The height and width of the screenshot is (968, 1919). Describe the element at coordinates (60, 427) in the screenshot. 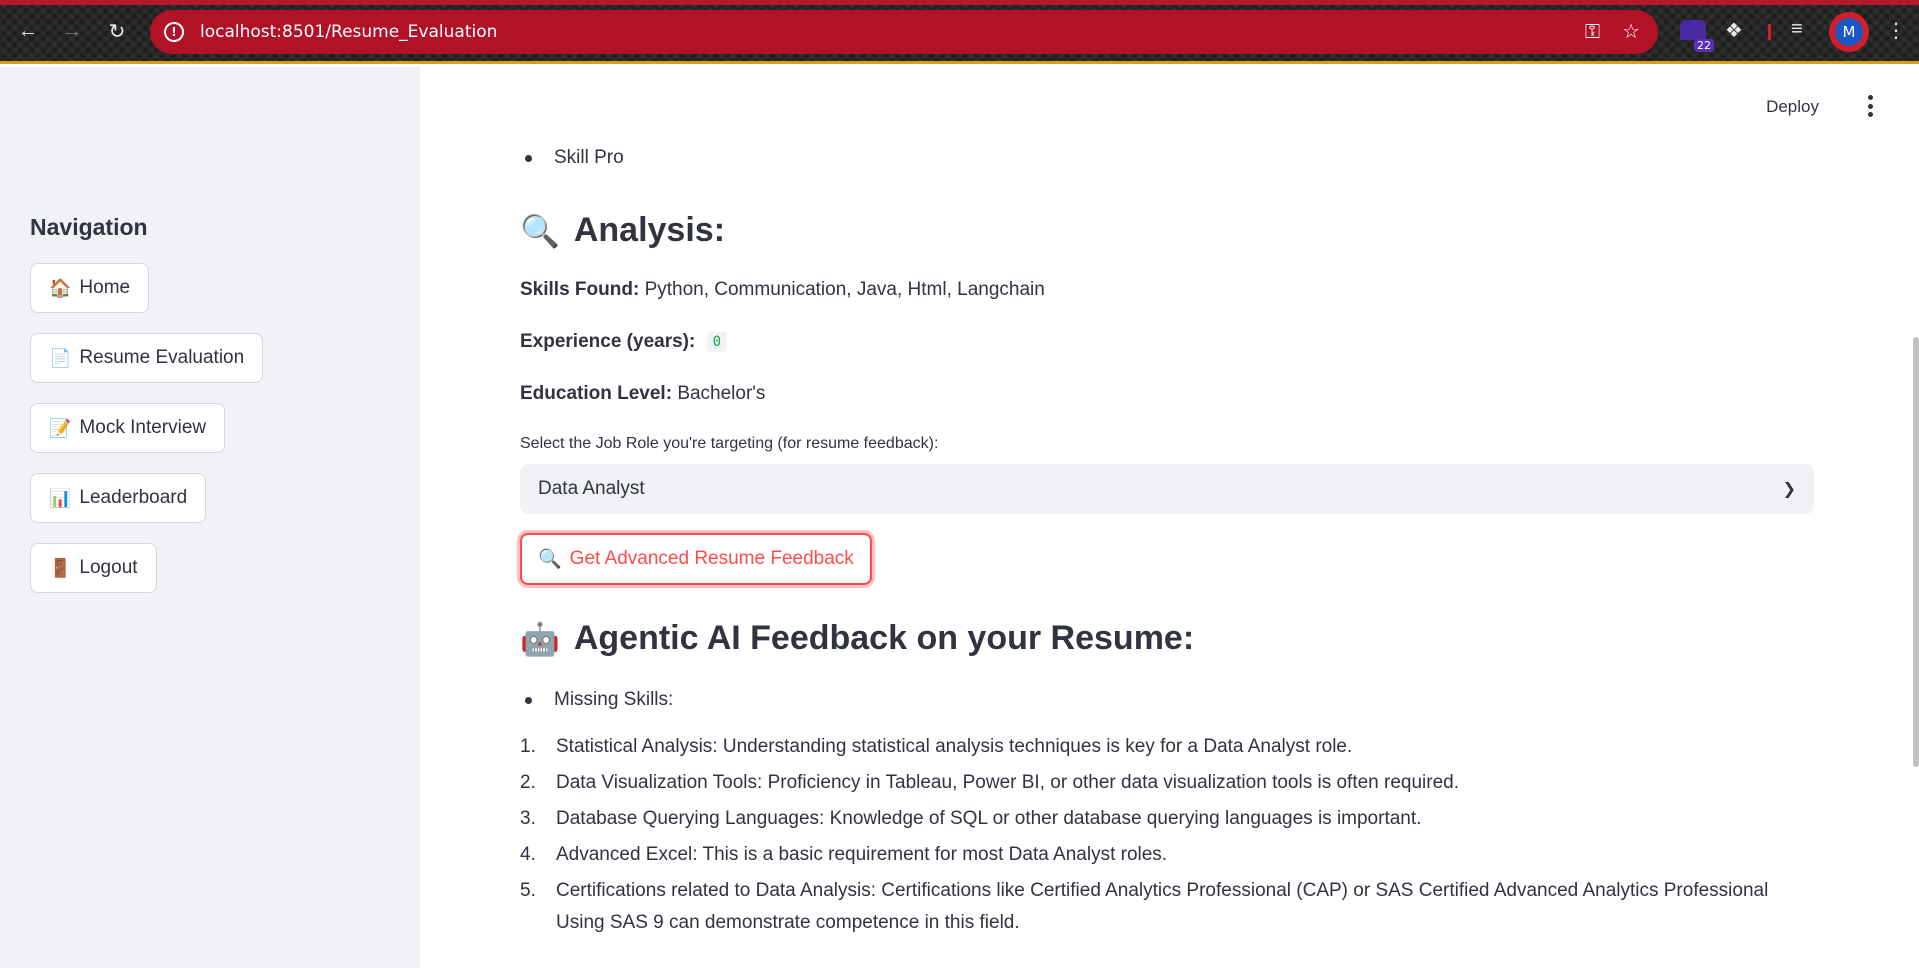

I see `memo-icon: 📝` at that location.